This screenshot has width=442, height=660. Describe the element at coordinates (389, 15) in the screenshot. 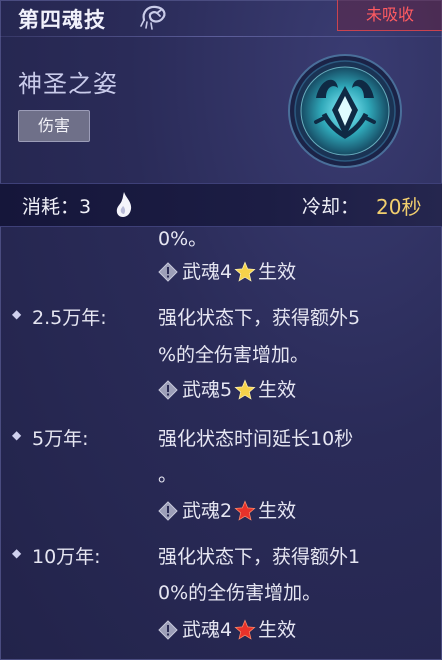

I see `status-badge: 未吸收` at that location.